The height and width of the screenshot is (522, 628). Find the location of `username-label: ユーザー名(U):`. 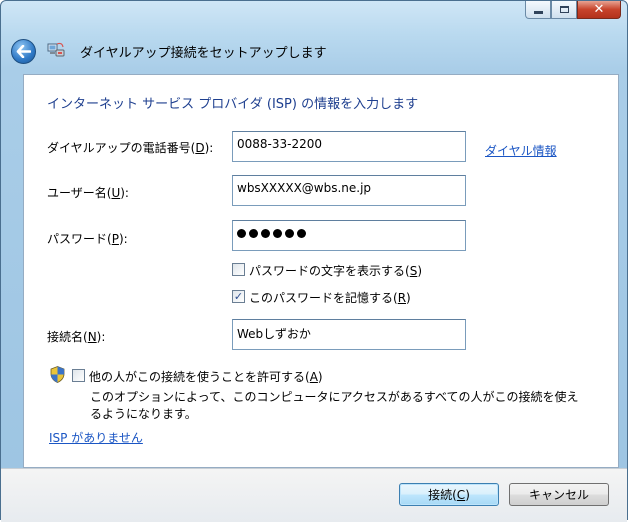

username-label: ユーザー名(U): is located at coordinates (88, 192).